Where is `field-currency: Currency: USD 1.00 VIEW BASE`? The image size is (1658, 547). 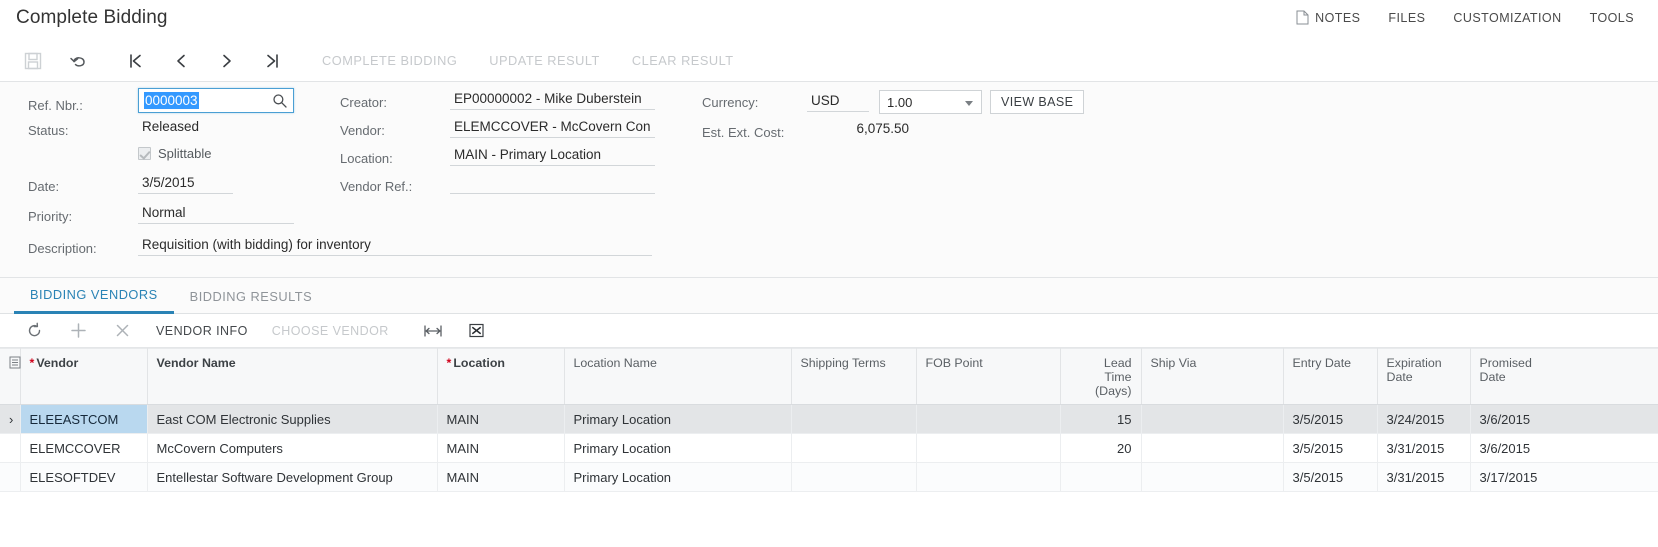
field-currency: Currency: USD 1.00 VIEW BASE is located at coordinates (893, 102).